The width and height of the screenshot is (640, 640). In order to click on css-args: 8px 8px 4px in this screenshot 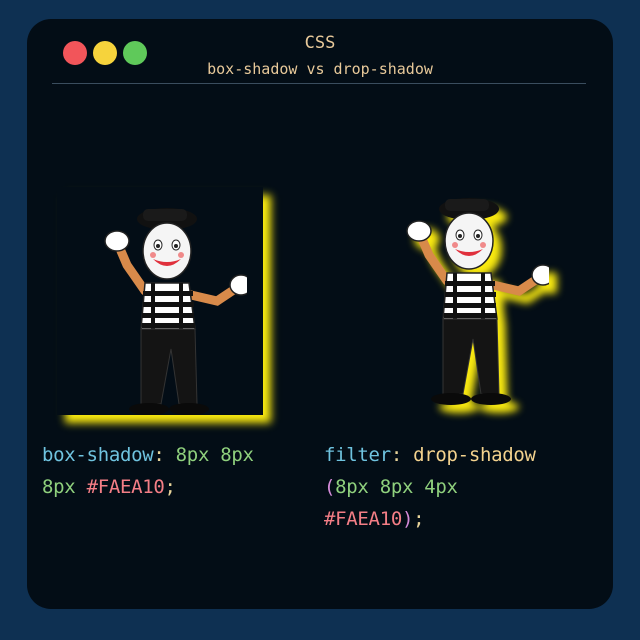, I will do `click(396, 487)`.